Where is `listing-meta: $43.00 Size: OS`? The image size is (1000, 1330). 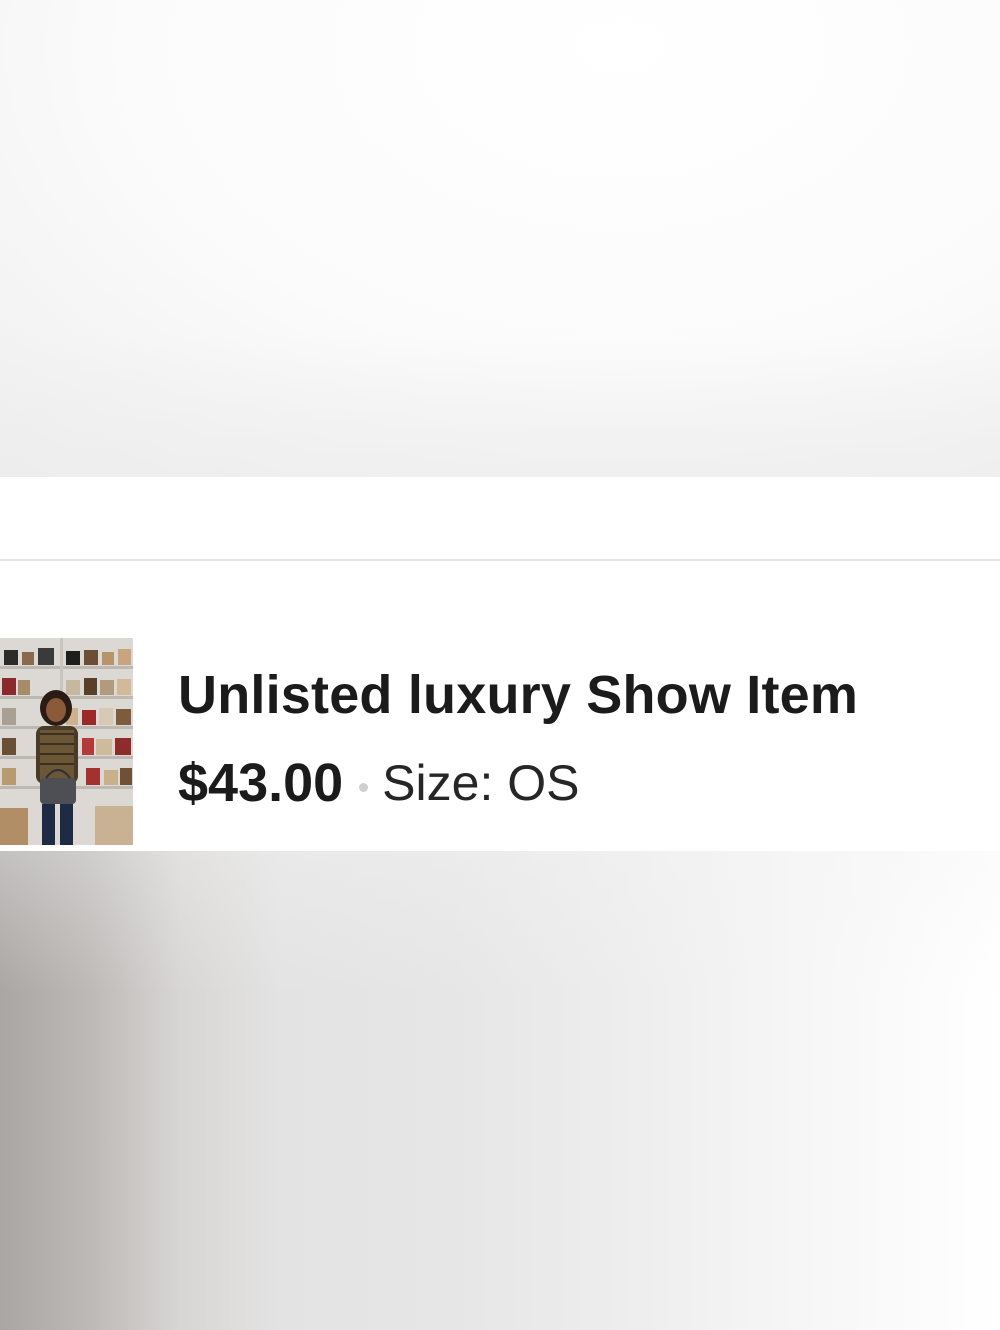 listing-meta: $43.00 Size: OS is located at coordinates (378, 783).